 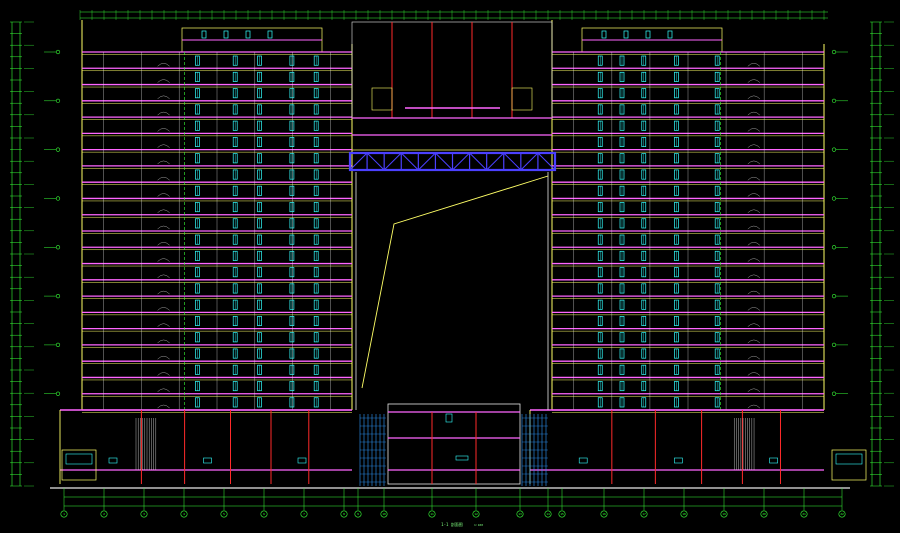 I want to click on axis-label: 11, so click(x=432, y=514).